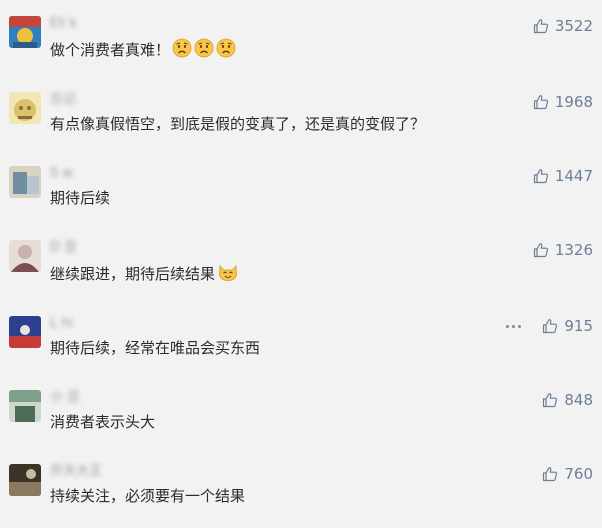  What do you see at coordinates (301, 203) in the screenshot?
I see `comment-item: S w 期待后续 1447` at bounding box center [301, 203].